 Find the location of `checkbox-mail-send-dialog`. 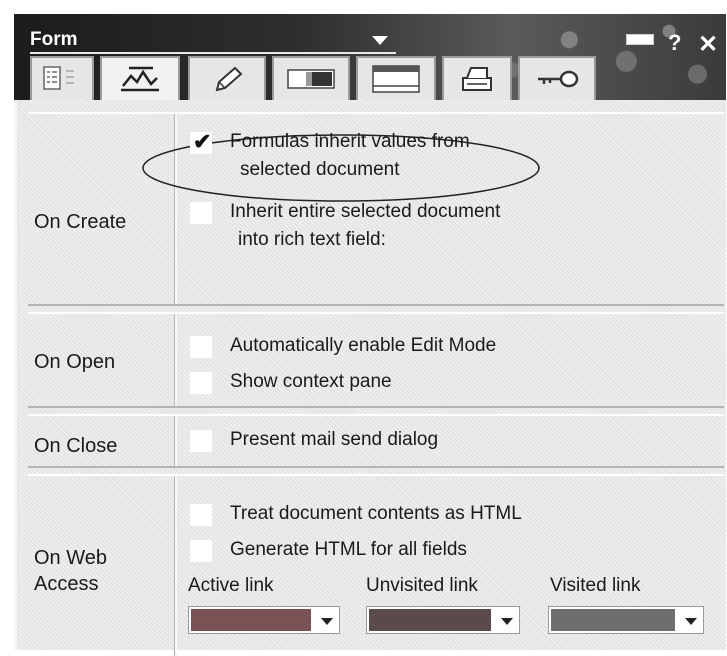

checkbox-mail-send-dialog is located at coordinates (201, 441).